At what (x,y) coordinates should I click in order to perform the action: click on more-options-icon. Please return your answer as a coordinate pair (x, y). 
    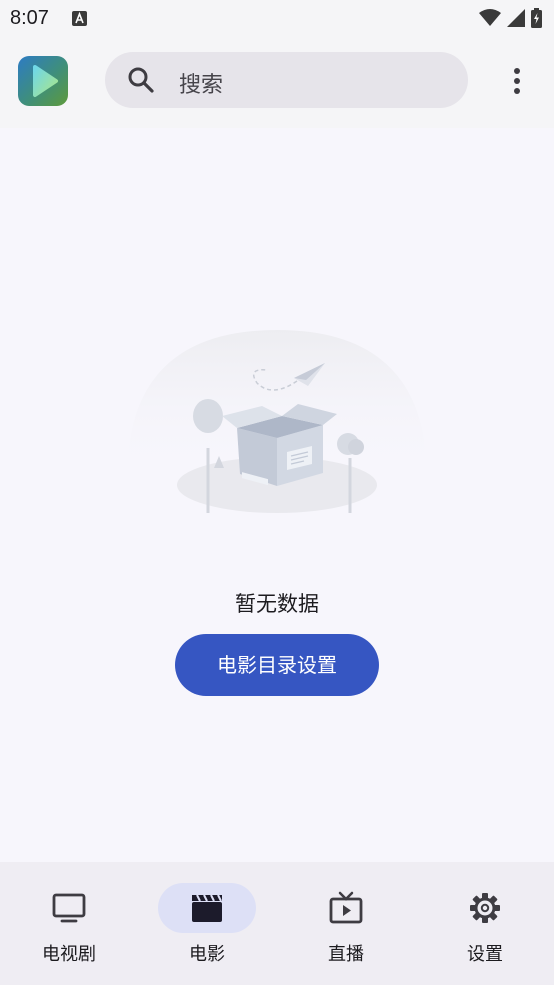
    Looking at the image, I should click on (517, 81).